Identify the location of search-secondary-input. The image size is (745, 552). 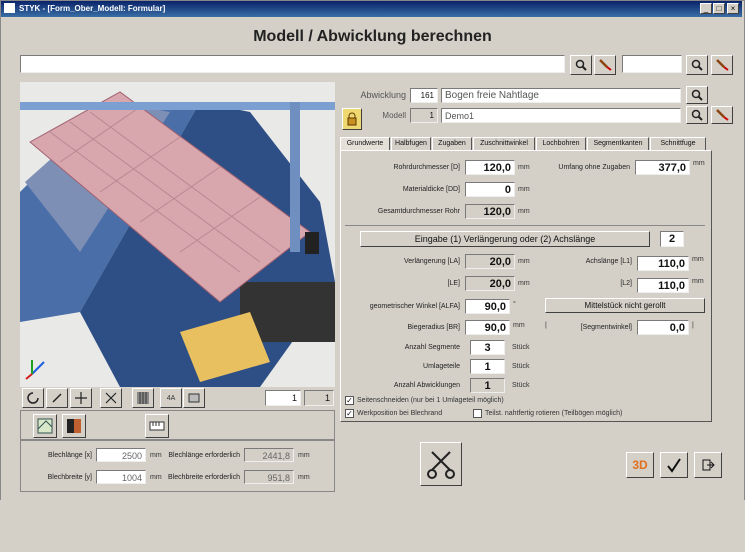
(652, 64).